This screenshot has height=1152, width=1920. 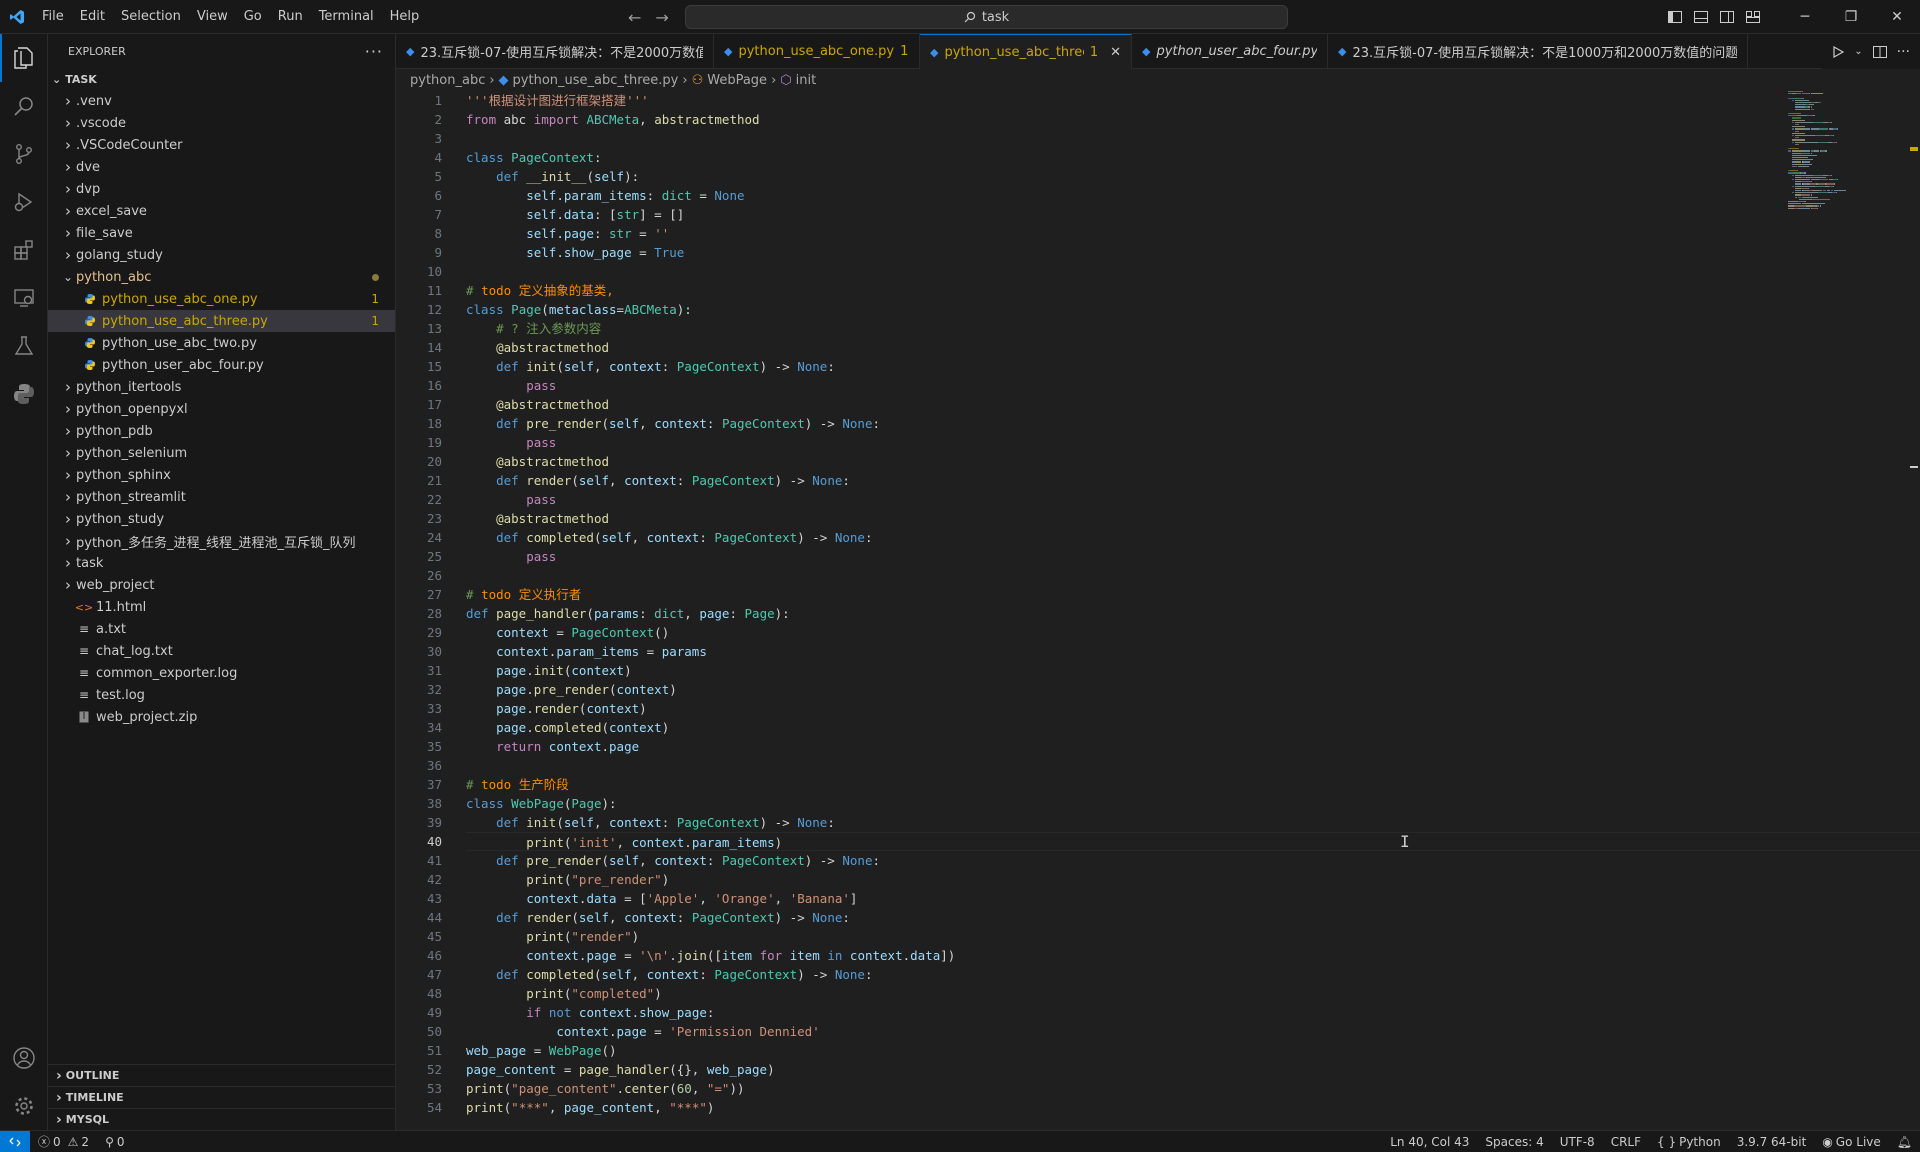 I want to click on tab-2: ◆ python_use_abc_three.py 1 ✕, so click(x=1026, y=51).